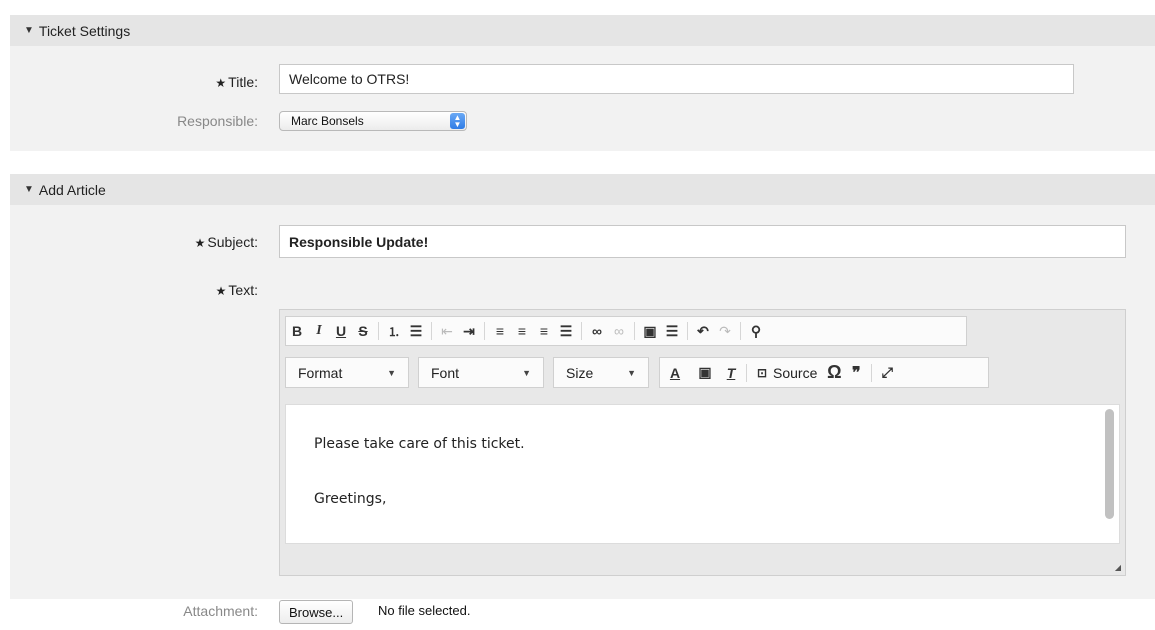 This screenshot has width=1155, height=630. Describe the element at coordinates (327, 121) in the screenshot. I see `responsible-value: Marc Bonsels` at that location.